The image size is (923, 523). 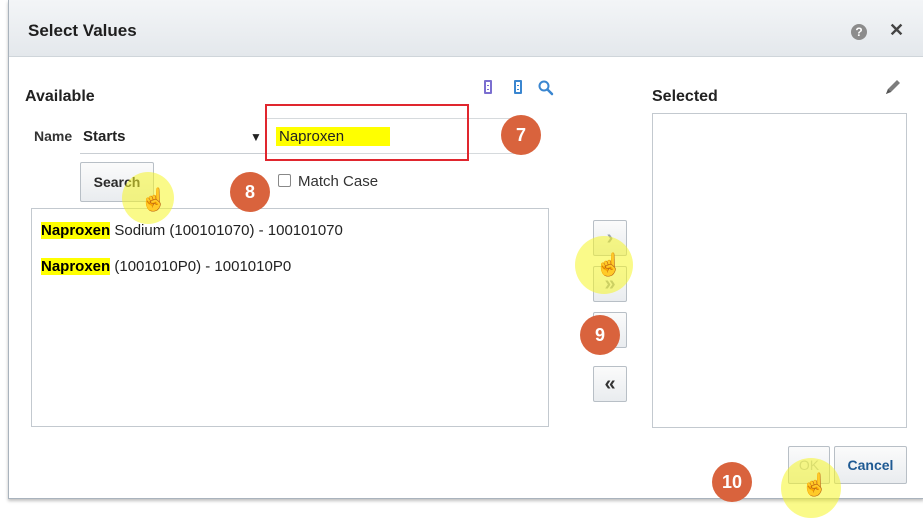 What do you see at coordinates (367, 132) in the screenshot?
I see `highlight-box` at bounding box center [367, 132].